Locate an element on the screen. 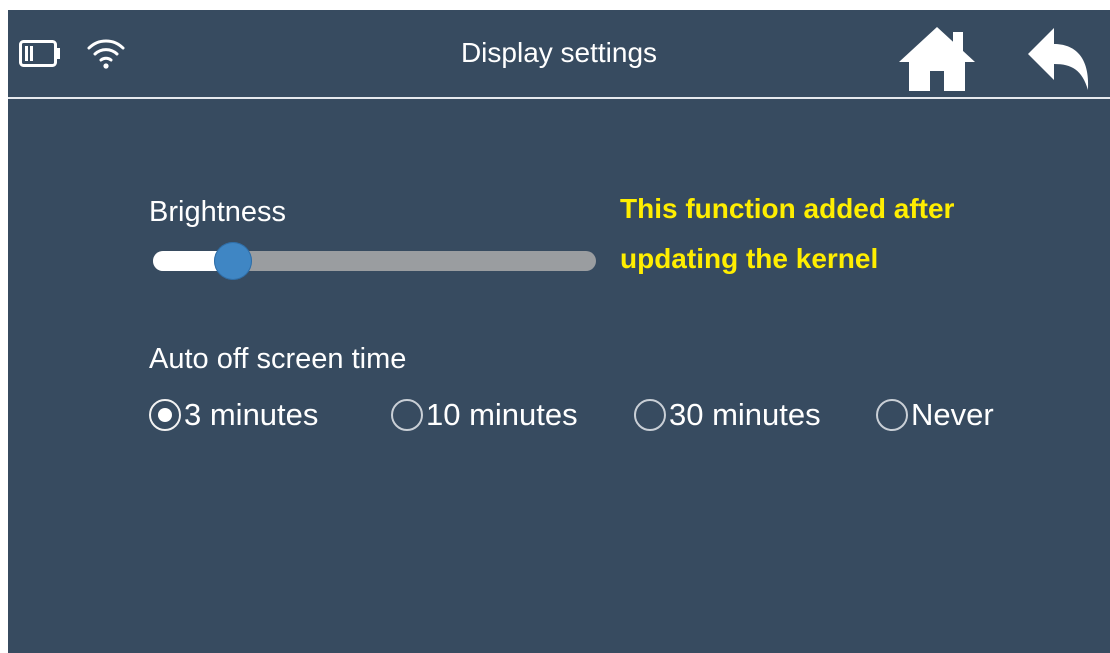 Image resolution: width=1110 pixels, height=653 pixels. back-arrow-icon is located at coordinates (1059, 59).